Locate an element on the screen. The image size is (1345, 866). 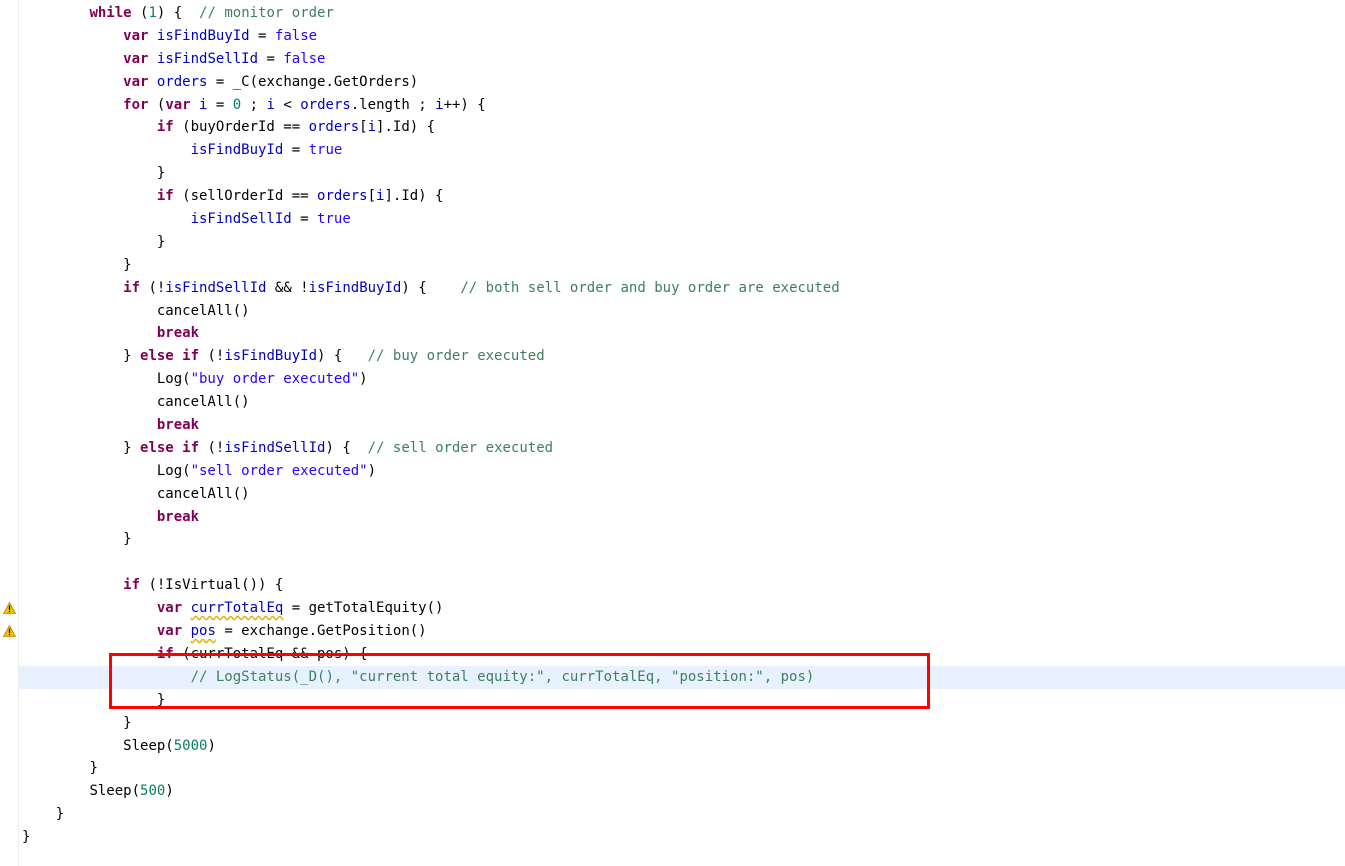
code-line: Sleep(500) is located at coordinates (683, 791).